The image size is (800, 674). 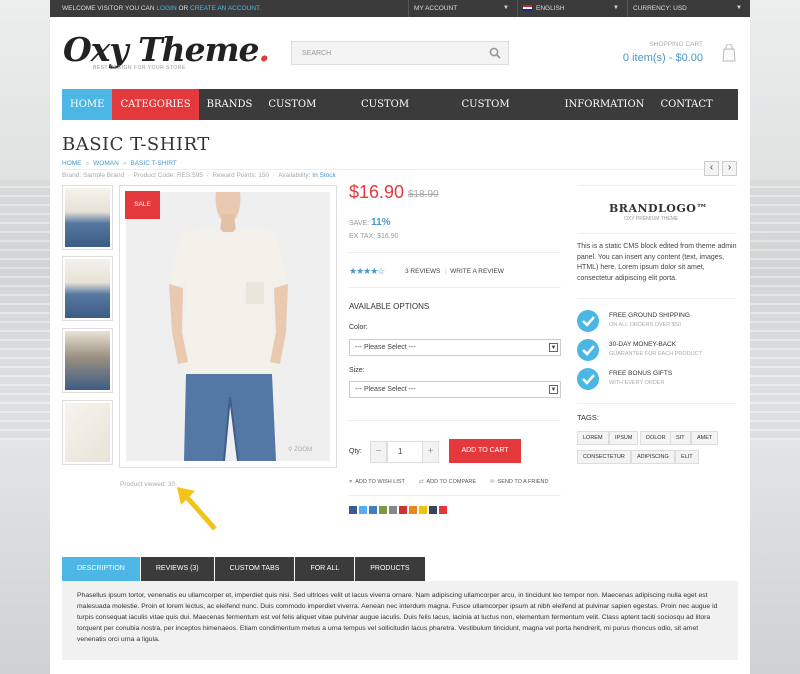 I want to click on share-icon, so click(x=393, y=510).